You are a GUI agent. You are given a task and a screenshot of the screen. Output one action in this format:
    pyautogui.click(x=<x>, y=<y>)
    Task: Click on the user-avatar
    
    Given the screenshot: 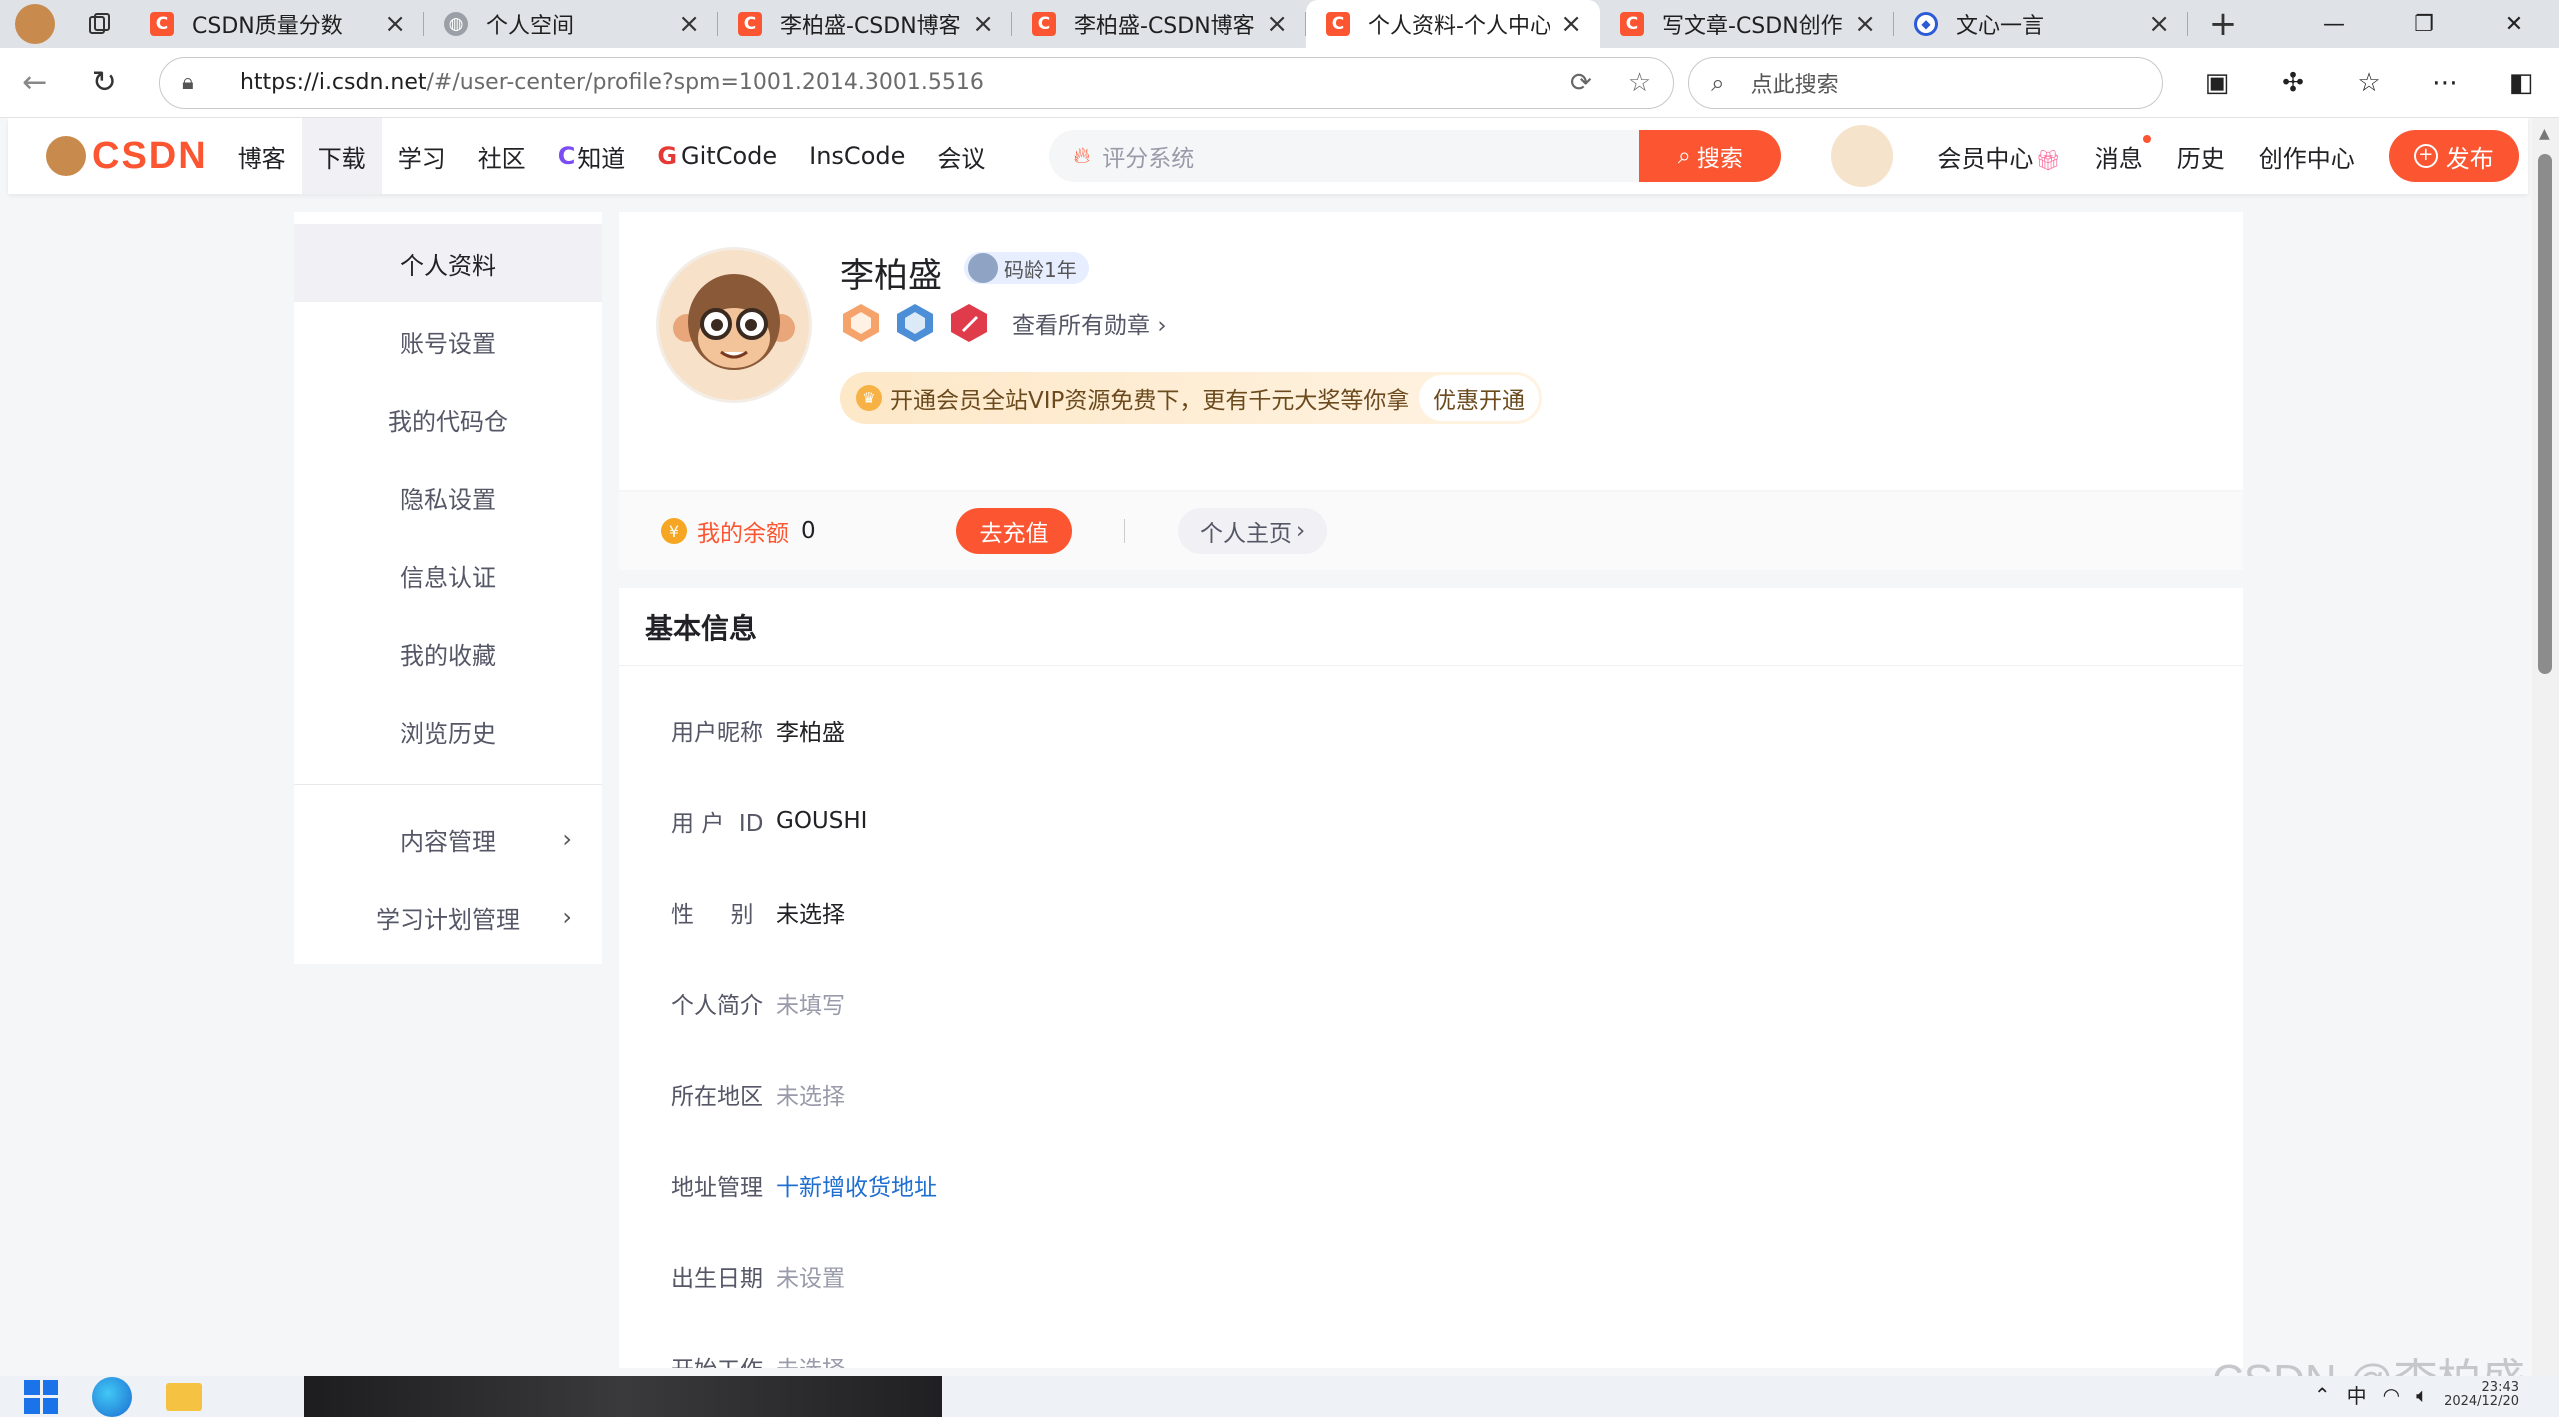 What is the action you would take?
    pyautogui.click(x=1862, y=156)
    